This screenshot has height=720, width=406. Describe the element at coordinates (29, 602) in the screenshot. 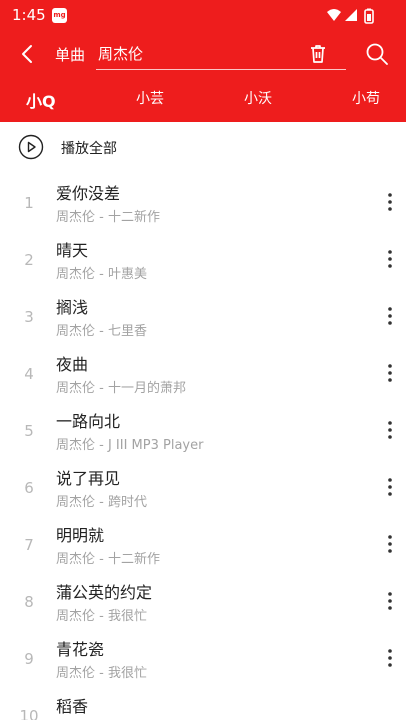

I see `track-number: 8` at that location.